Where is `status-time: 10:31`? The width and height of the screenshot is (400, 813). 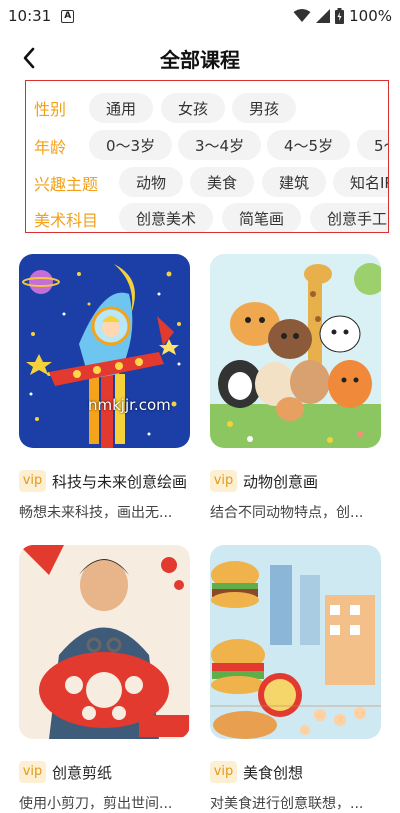 status-time: 10:31 is located at coordinates (30, 16).